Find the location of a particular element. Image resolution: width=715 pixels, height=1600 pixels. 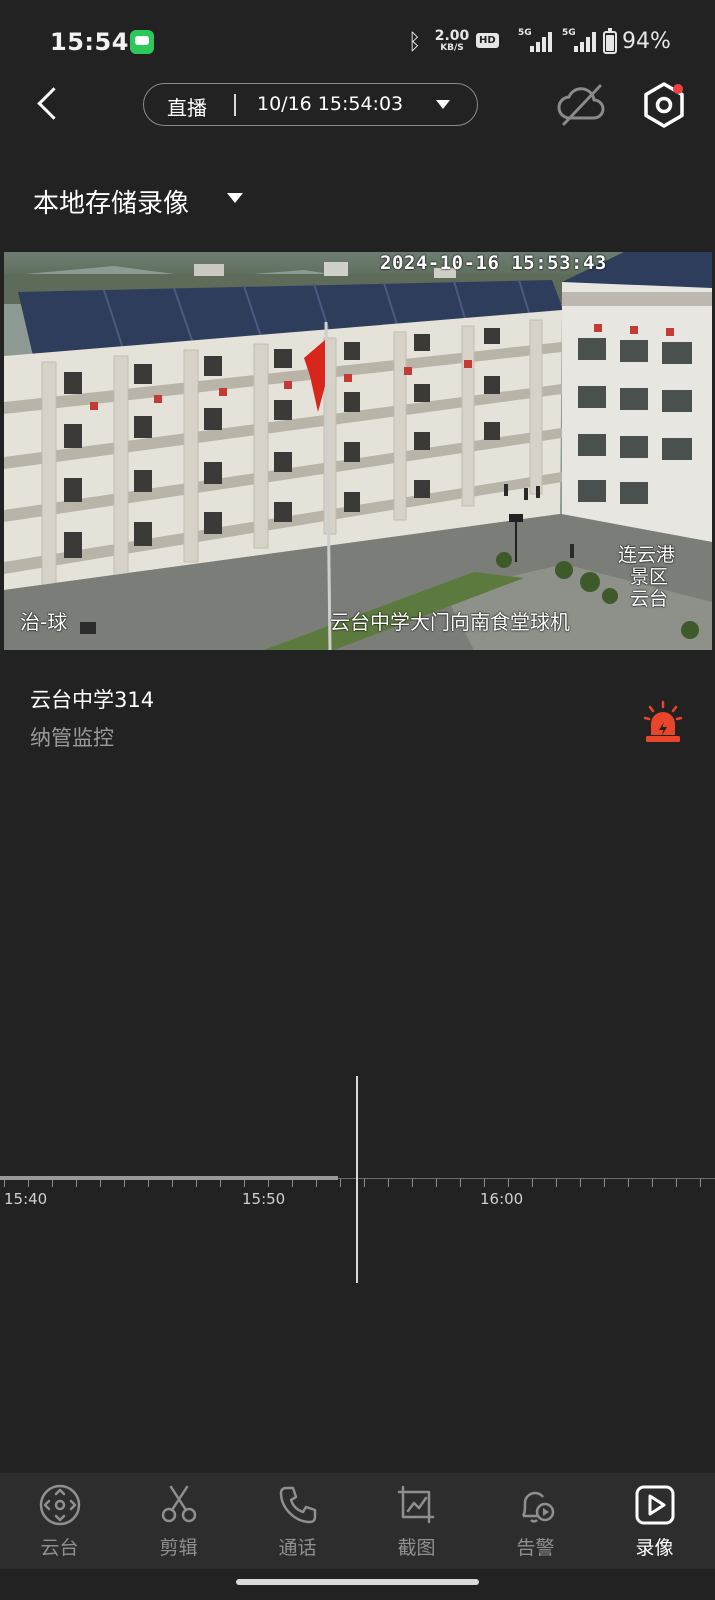

nav-label: 录像 is located at coordinates (654, 1548).